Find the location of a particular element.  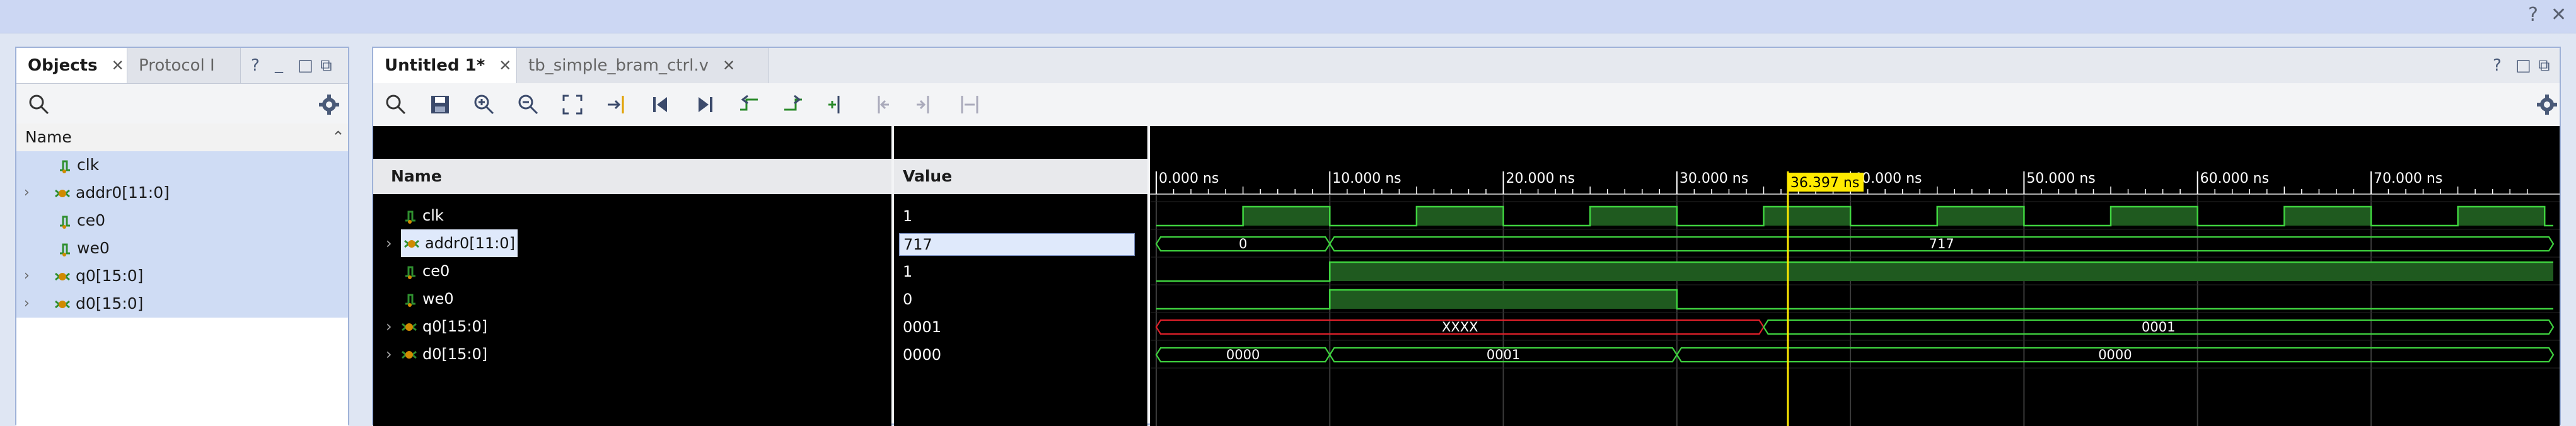

signal-name: we0 is located at coordinates (438, 299).